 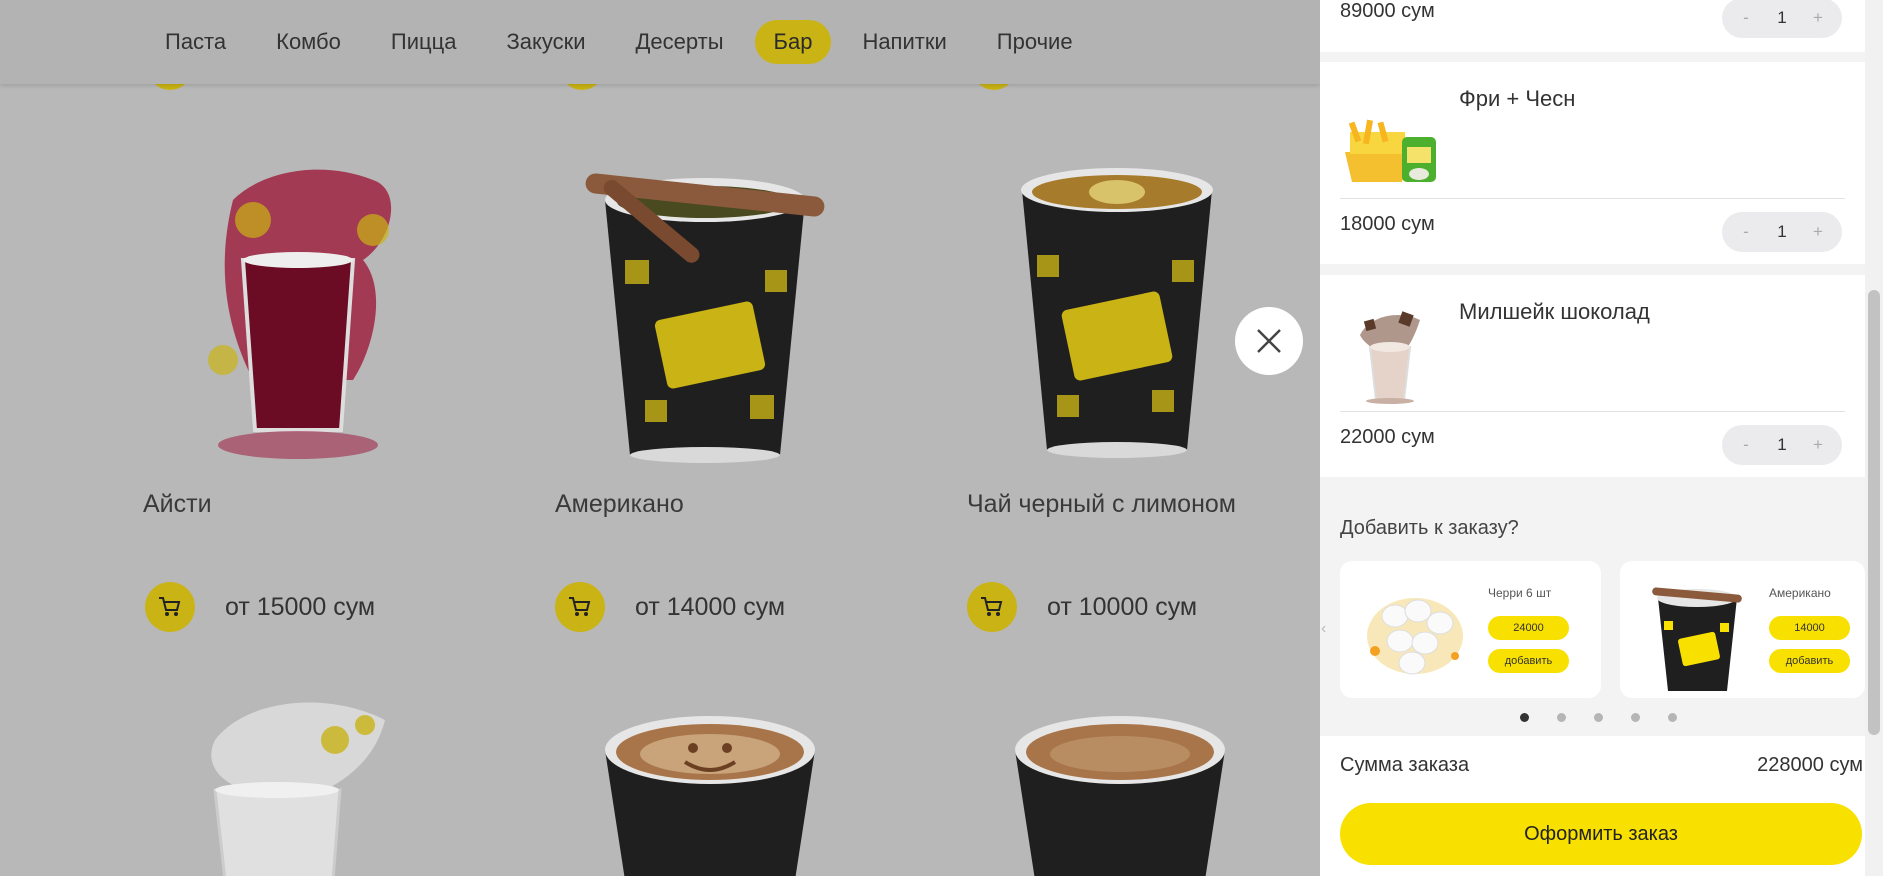 What do you see at coordinates (710, 796) in the screenshot?
I see `cappuccino-cup-image` at bounding box center [710, 796].